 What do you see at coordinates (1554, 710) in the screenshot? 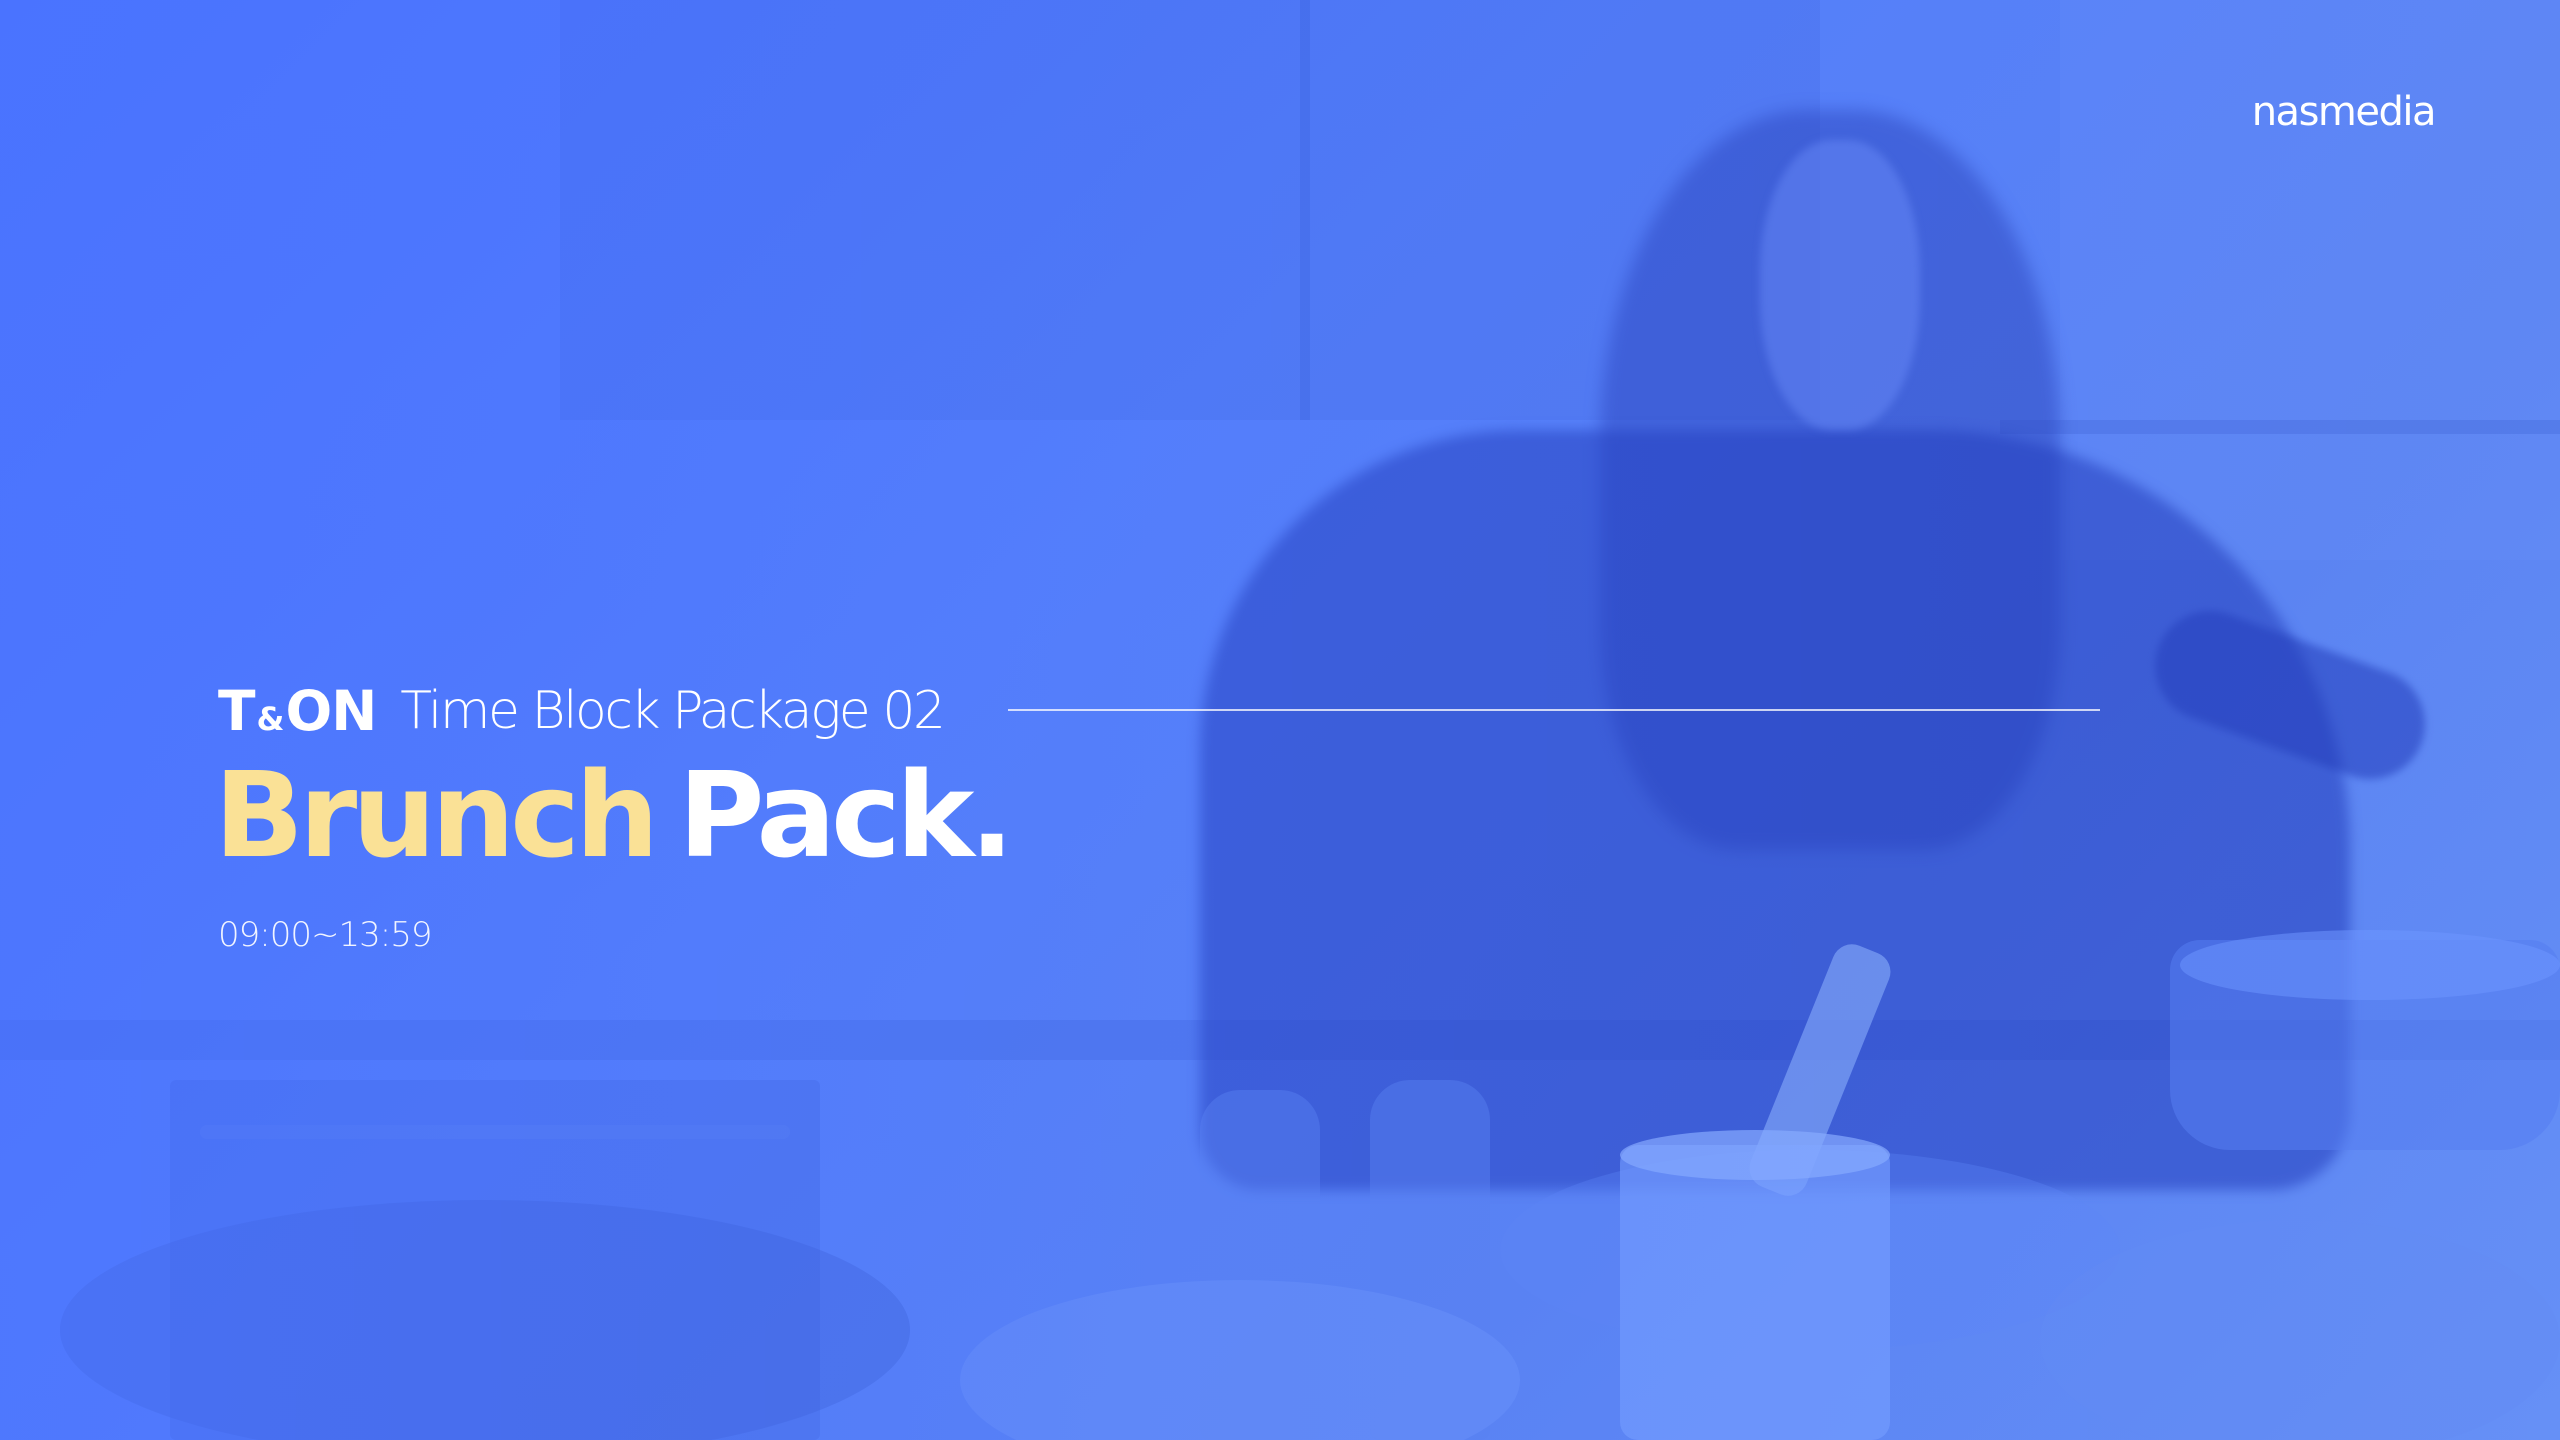
I see `header-divider-line` at bounding box center [1554, 710].